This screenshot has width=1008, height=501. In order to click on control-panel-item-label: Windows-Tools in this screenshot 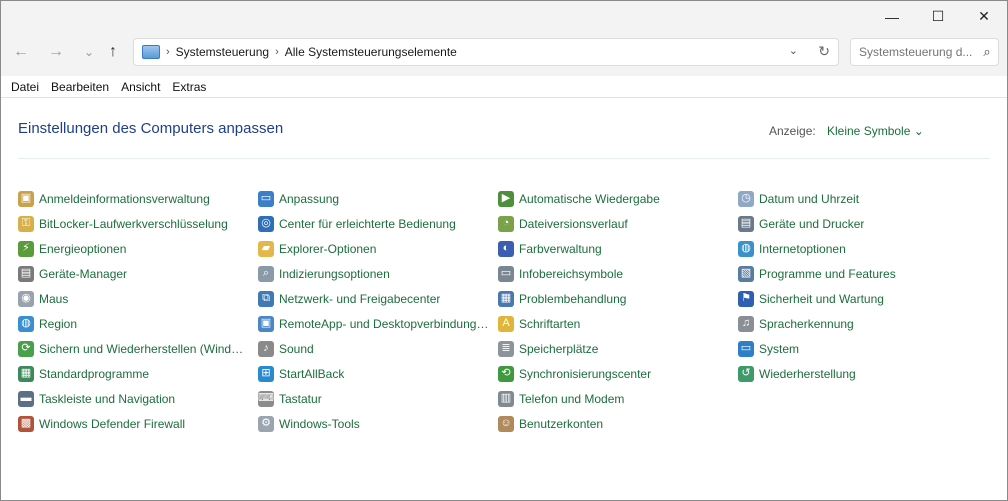, I will do `click(319, 424)`.